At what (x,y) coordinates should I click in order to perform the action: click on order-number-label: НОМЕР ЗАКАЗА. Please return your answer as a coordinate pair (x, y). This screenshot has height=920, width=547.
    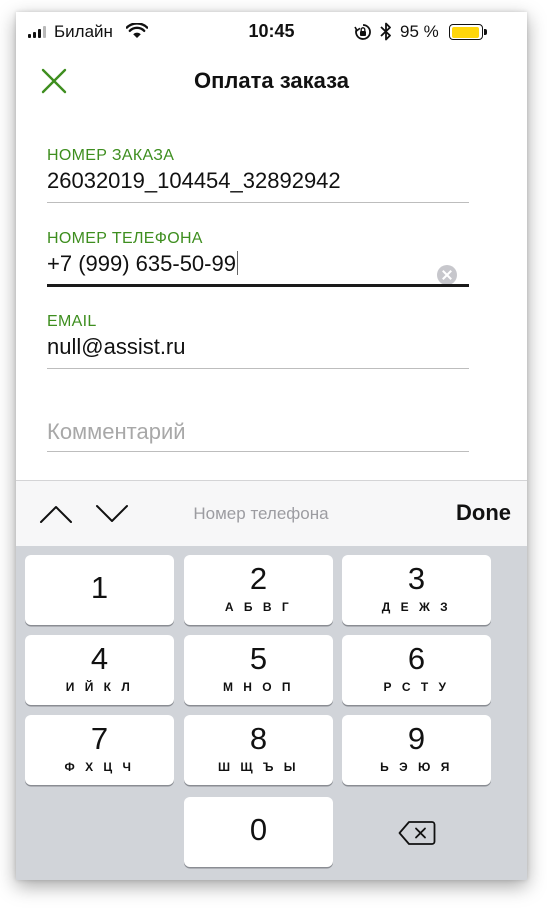
    Looking at the image, I should click on (111, 155).